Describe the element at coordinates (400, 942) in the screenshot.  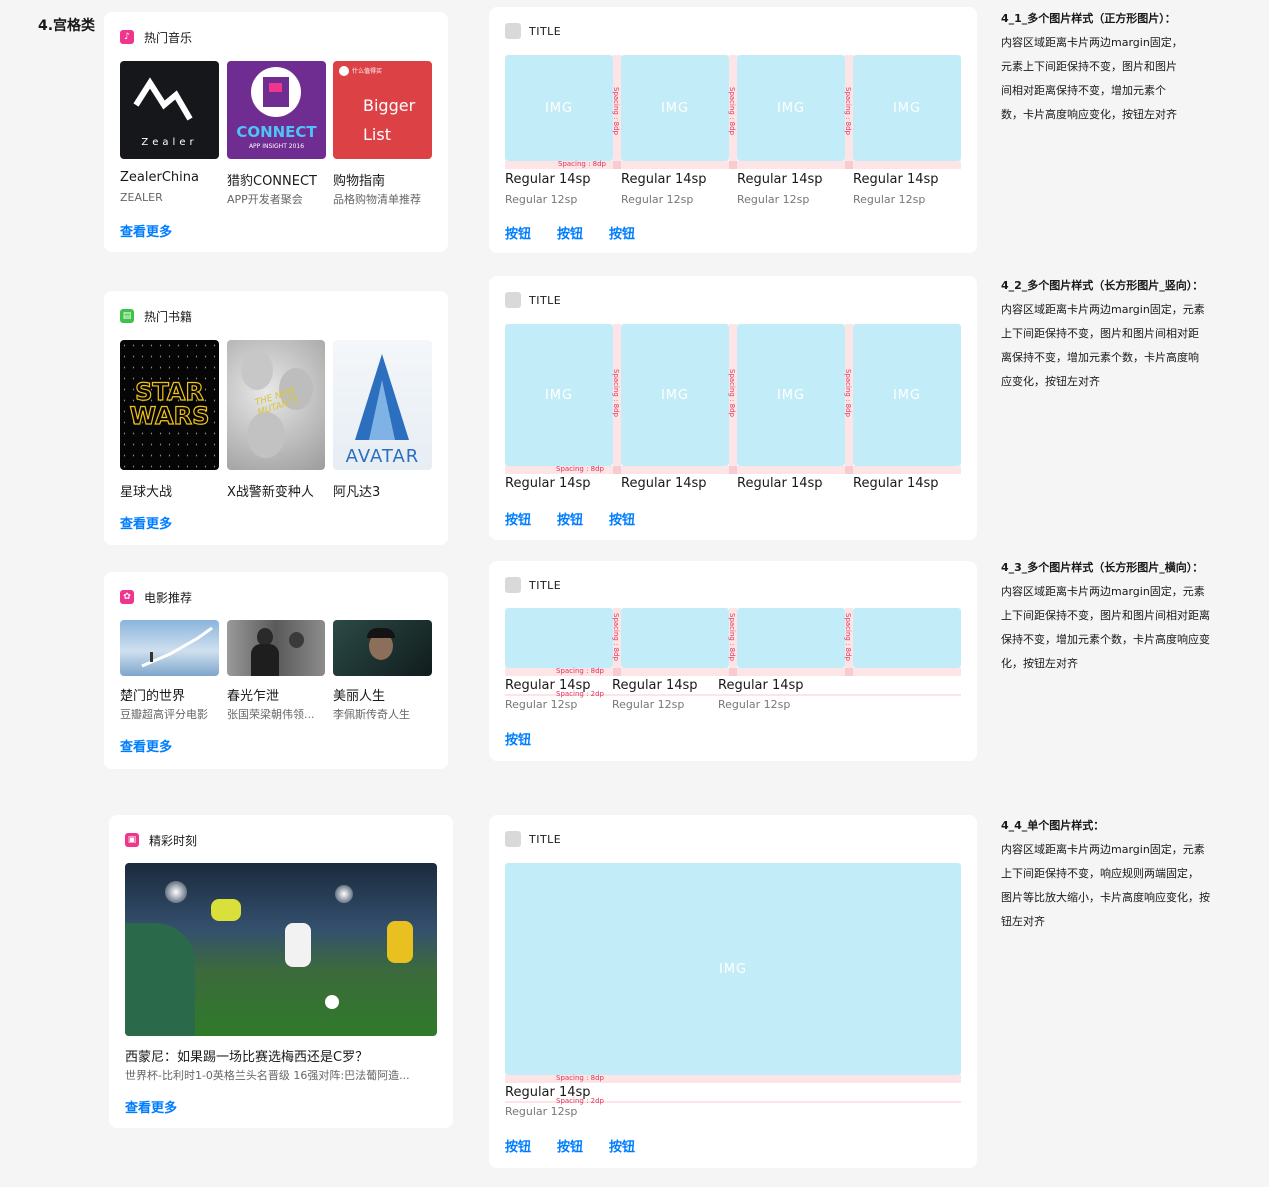
I see `player-yellow-icon` at that location.